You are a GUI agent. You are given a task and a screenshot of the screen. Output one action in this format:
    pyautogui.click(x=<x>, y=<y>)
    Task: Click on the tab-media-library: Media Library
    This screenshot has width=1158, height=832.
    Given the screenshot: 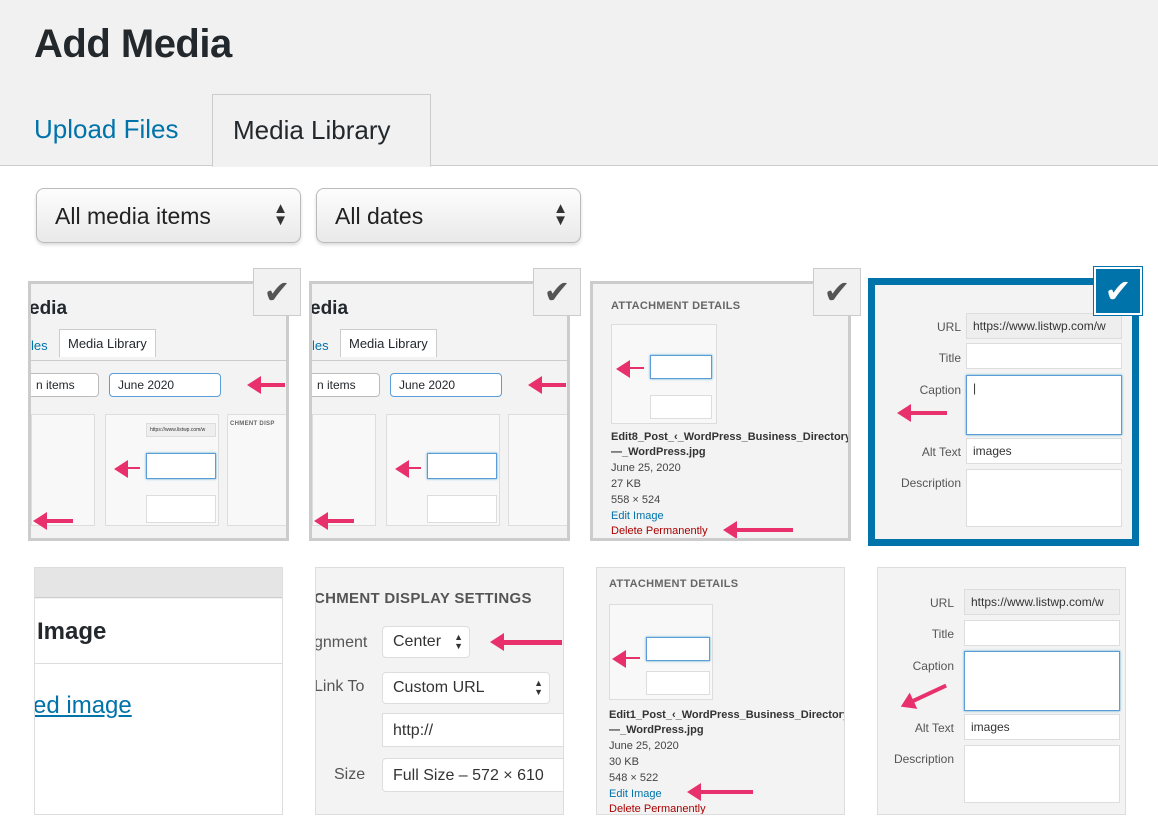 What is the action you would take?
    pyautogui.click(x=321, y=130)
    